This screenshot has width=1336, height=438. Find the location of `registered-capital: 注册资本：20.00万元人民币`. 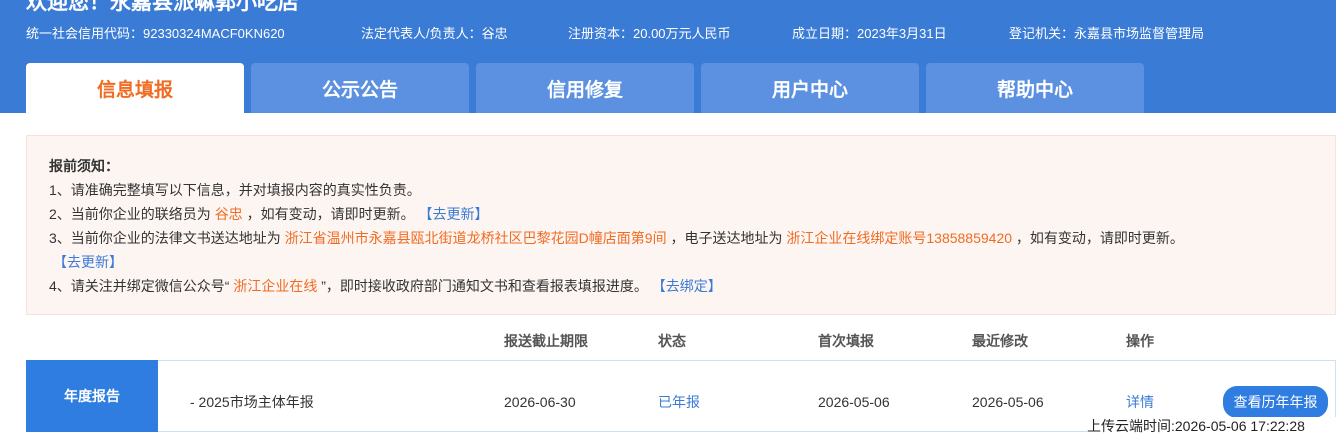

registered-capital: 注册资本：20.00万元人民币 is located at coordinates (649, 33).